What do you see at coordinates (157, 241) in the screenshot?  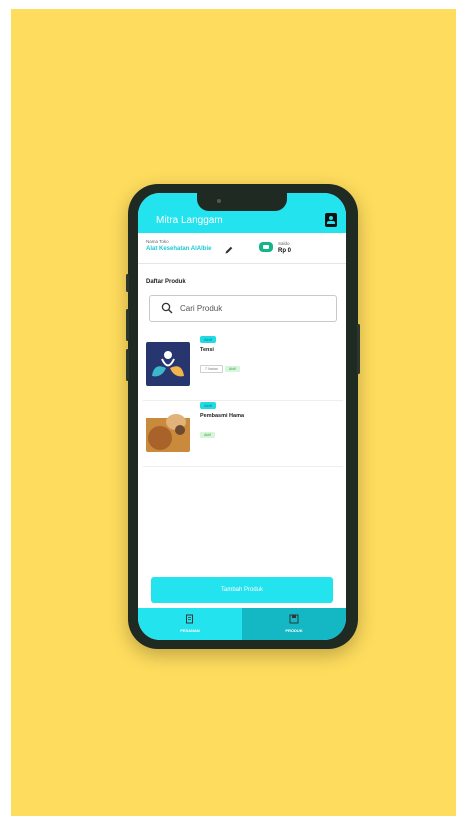 I see `store-label: Nama Toko` at bounding box center [157, 241].